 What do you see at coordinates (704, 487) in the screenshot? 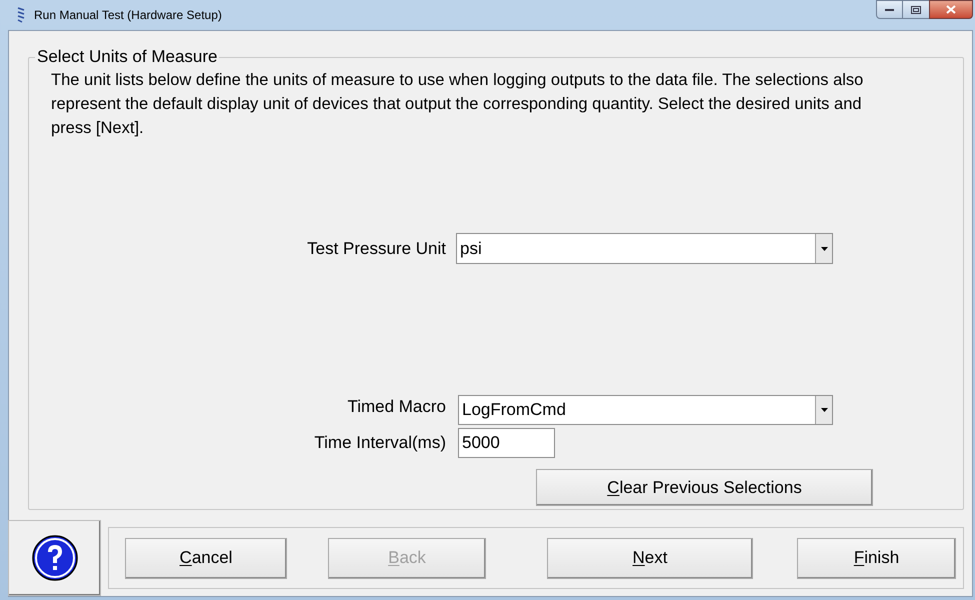
I see `clear-selections-button: Clear Previous Selections` at bounding box center [704, 487].